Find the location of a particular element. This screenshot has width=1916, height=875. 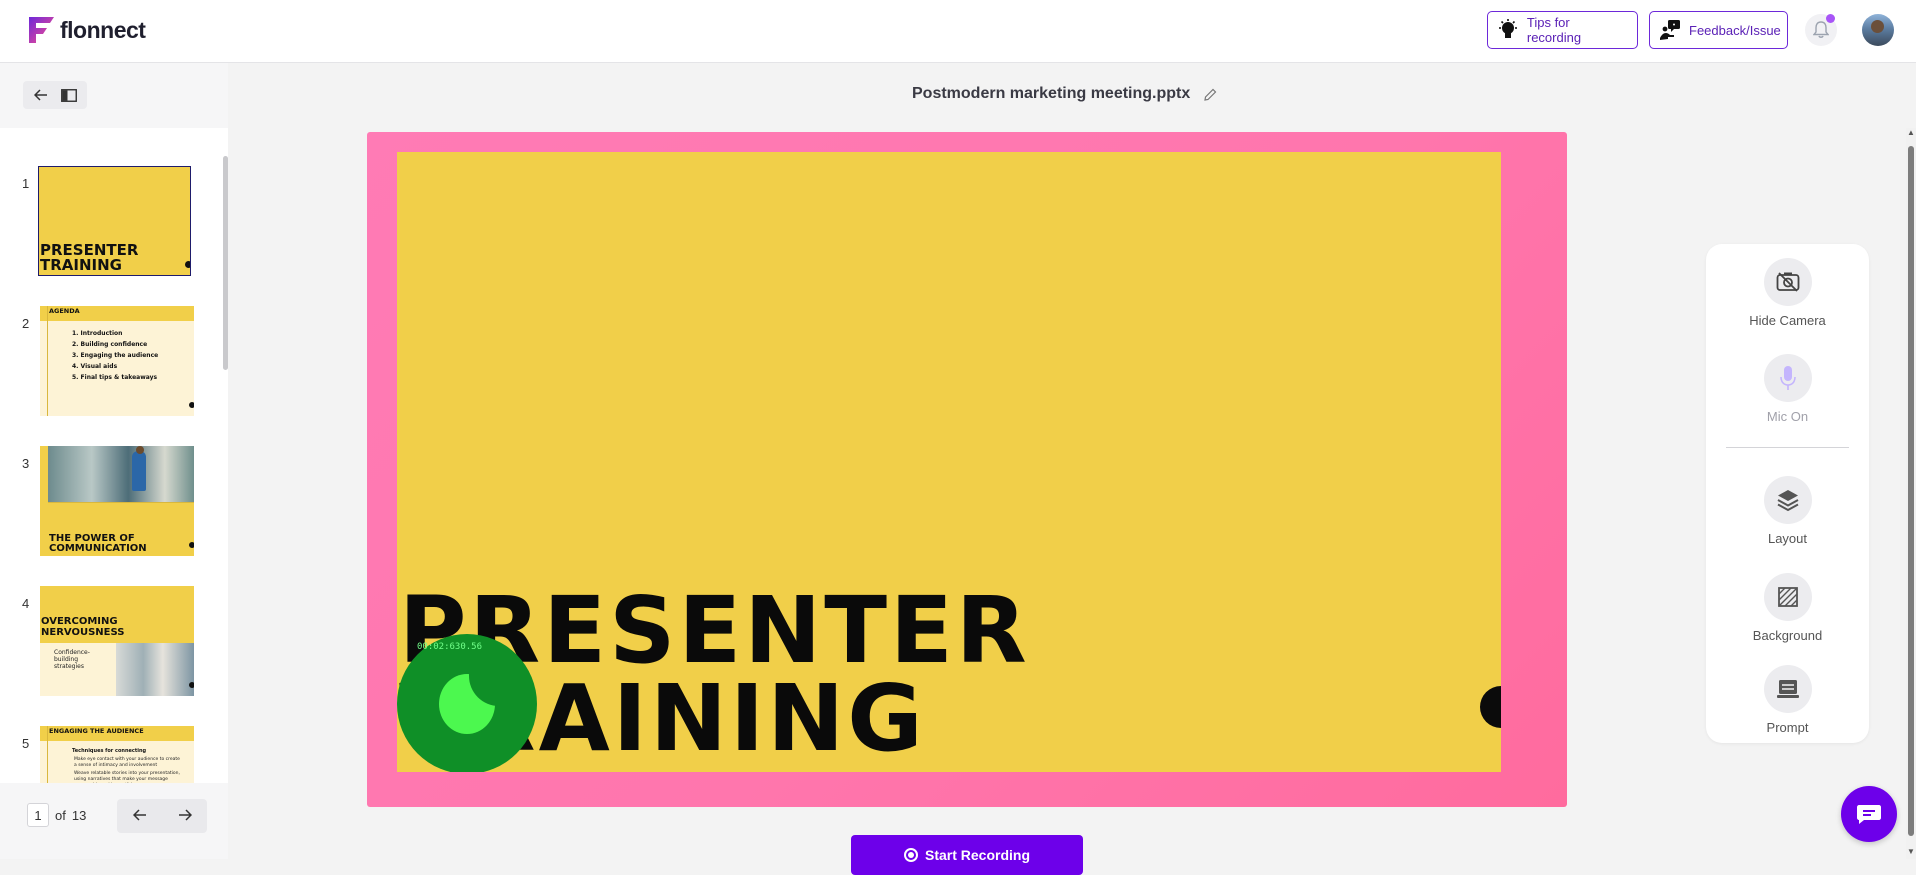

slide-thumbnail-3: 3 THE POWER OF COMMUNICATION is located at coordinates (107, 502).